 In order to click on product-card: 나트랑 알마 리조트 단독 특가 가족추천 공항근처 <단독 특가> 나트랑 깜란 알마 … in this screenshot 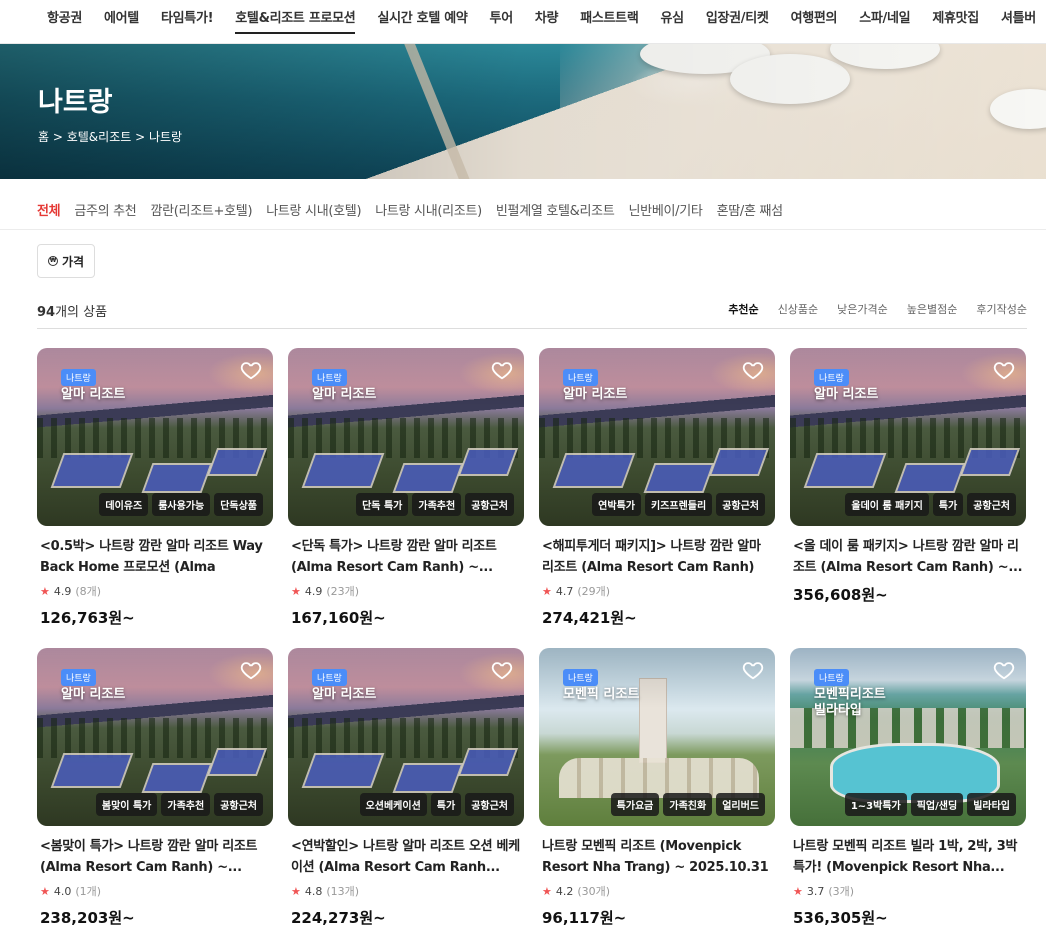, I will do `click(406, 488)`.